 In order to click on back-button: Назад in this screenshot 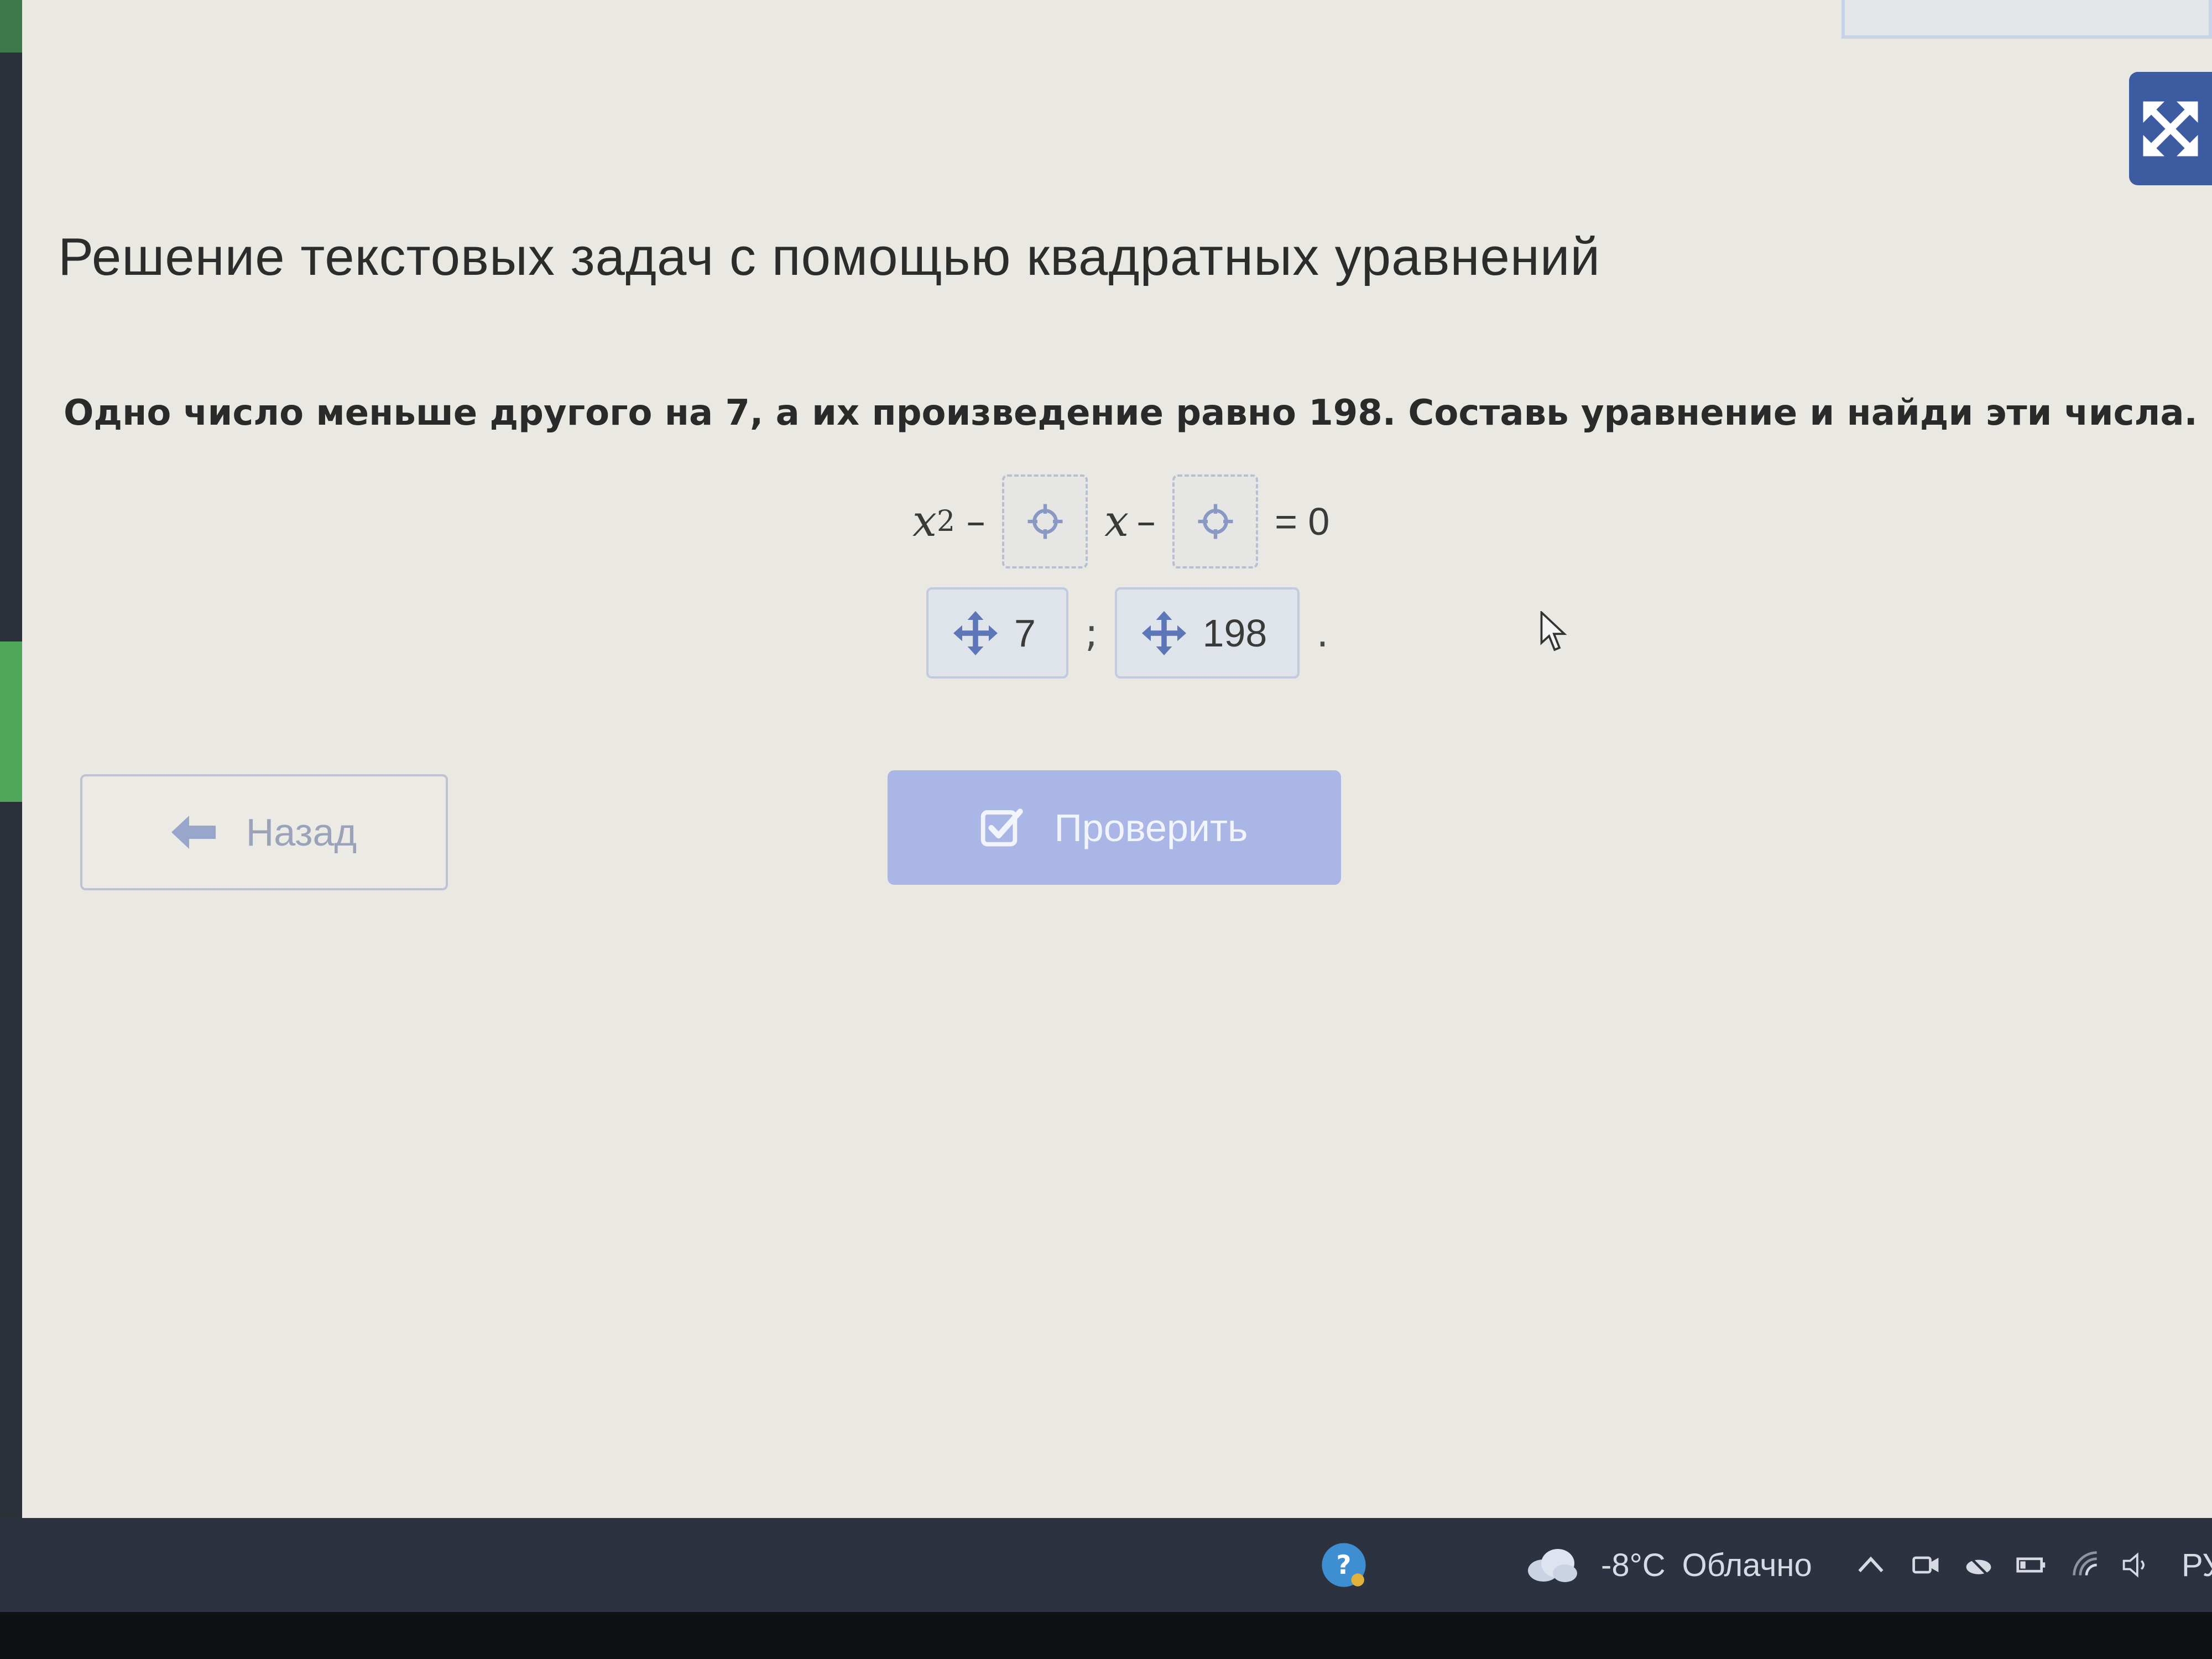, I will do `click(264, 832)`.